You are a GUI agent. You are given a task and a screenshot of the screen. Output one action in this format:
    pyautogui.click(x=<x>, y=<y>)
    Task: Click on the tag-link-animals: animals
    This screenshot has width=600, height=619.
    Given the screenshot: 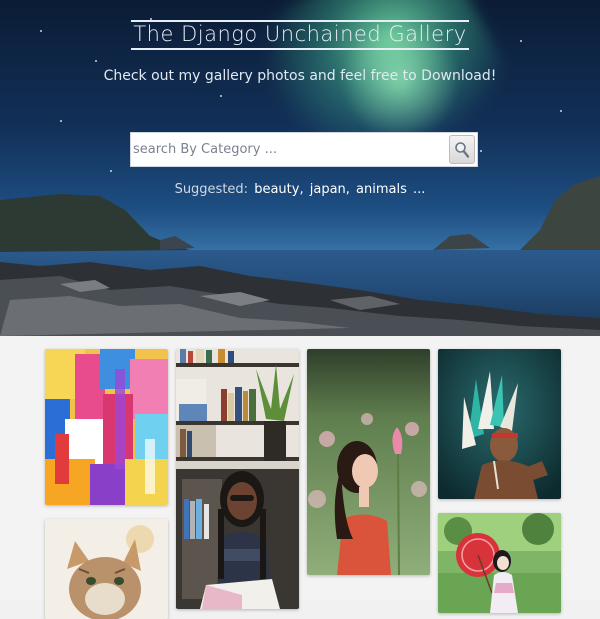 What is the action you would take?
    pyautogui.click(x=381, y=189)
    